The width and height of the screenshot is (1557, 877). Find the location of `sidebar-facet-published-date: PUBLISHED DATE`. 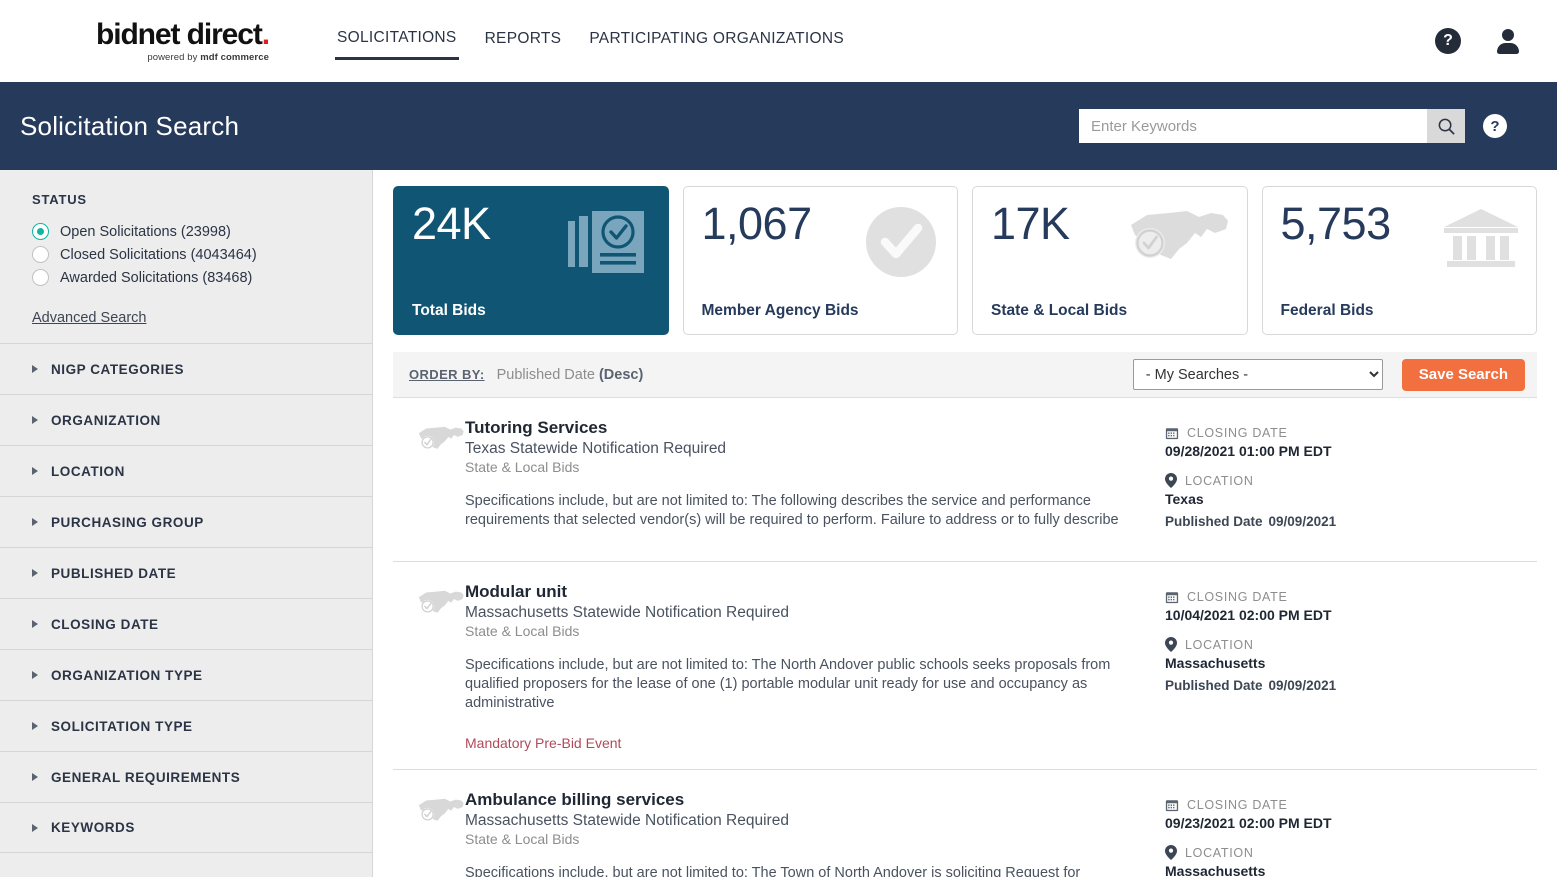

sidebar-facet-published-date: PUBLISHED DATE is located at coordinates (186, 572).